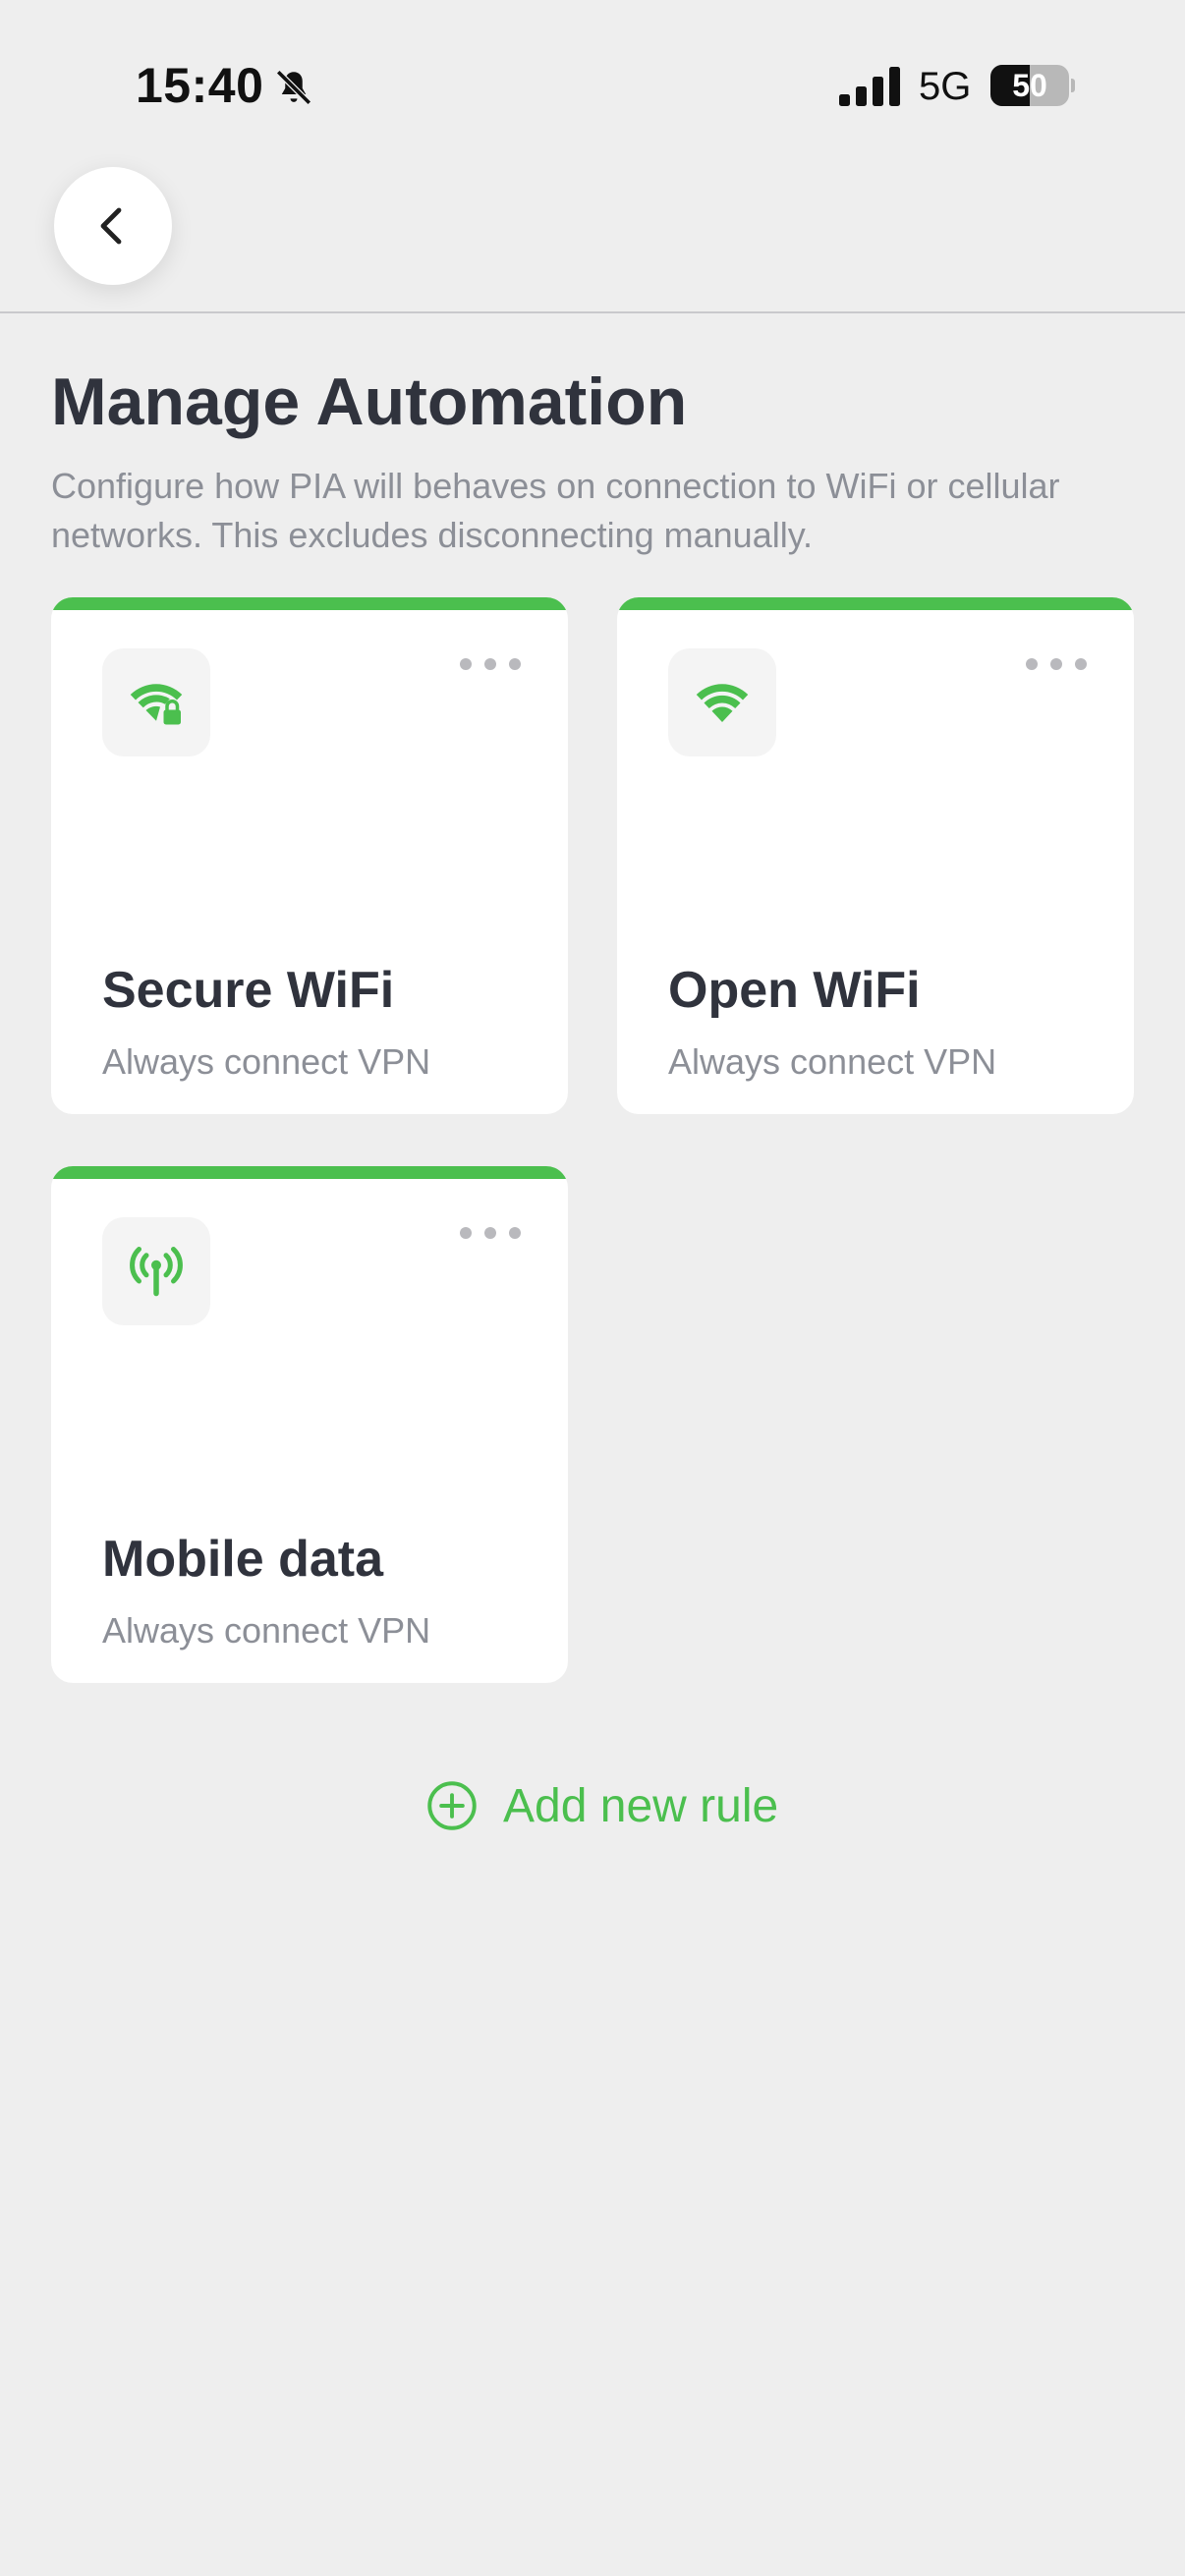 Image resolution: width=1185 pixels, height=2576 pixels. Describe the element at coordinates (946, 86) in the screenshot. I see `network-type: 5G` at that location.